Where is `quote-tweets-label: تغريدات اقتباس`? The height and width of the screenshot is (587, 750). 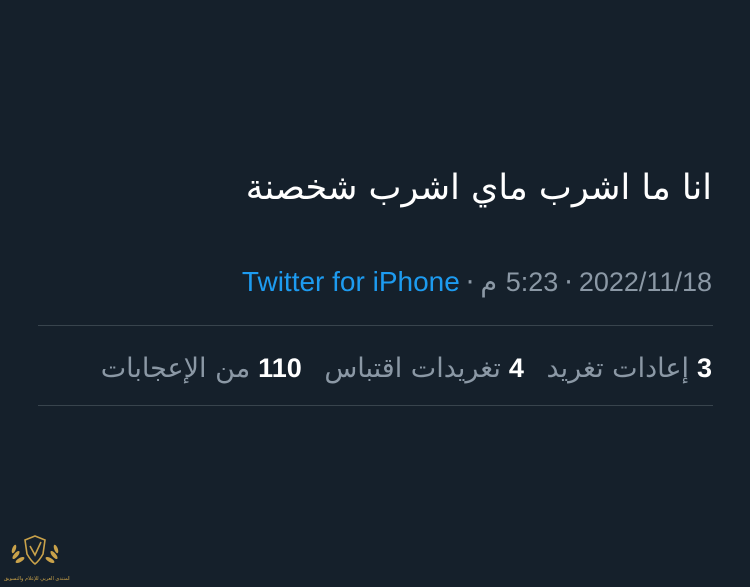 quote-tweets-label: تغريدات اقتباس is located at coordinates (412, 368).